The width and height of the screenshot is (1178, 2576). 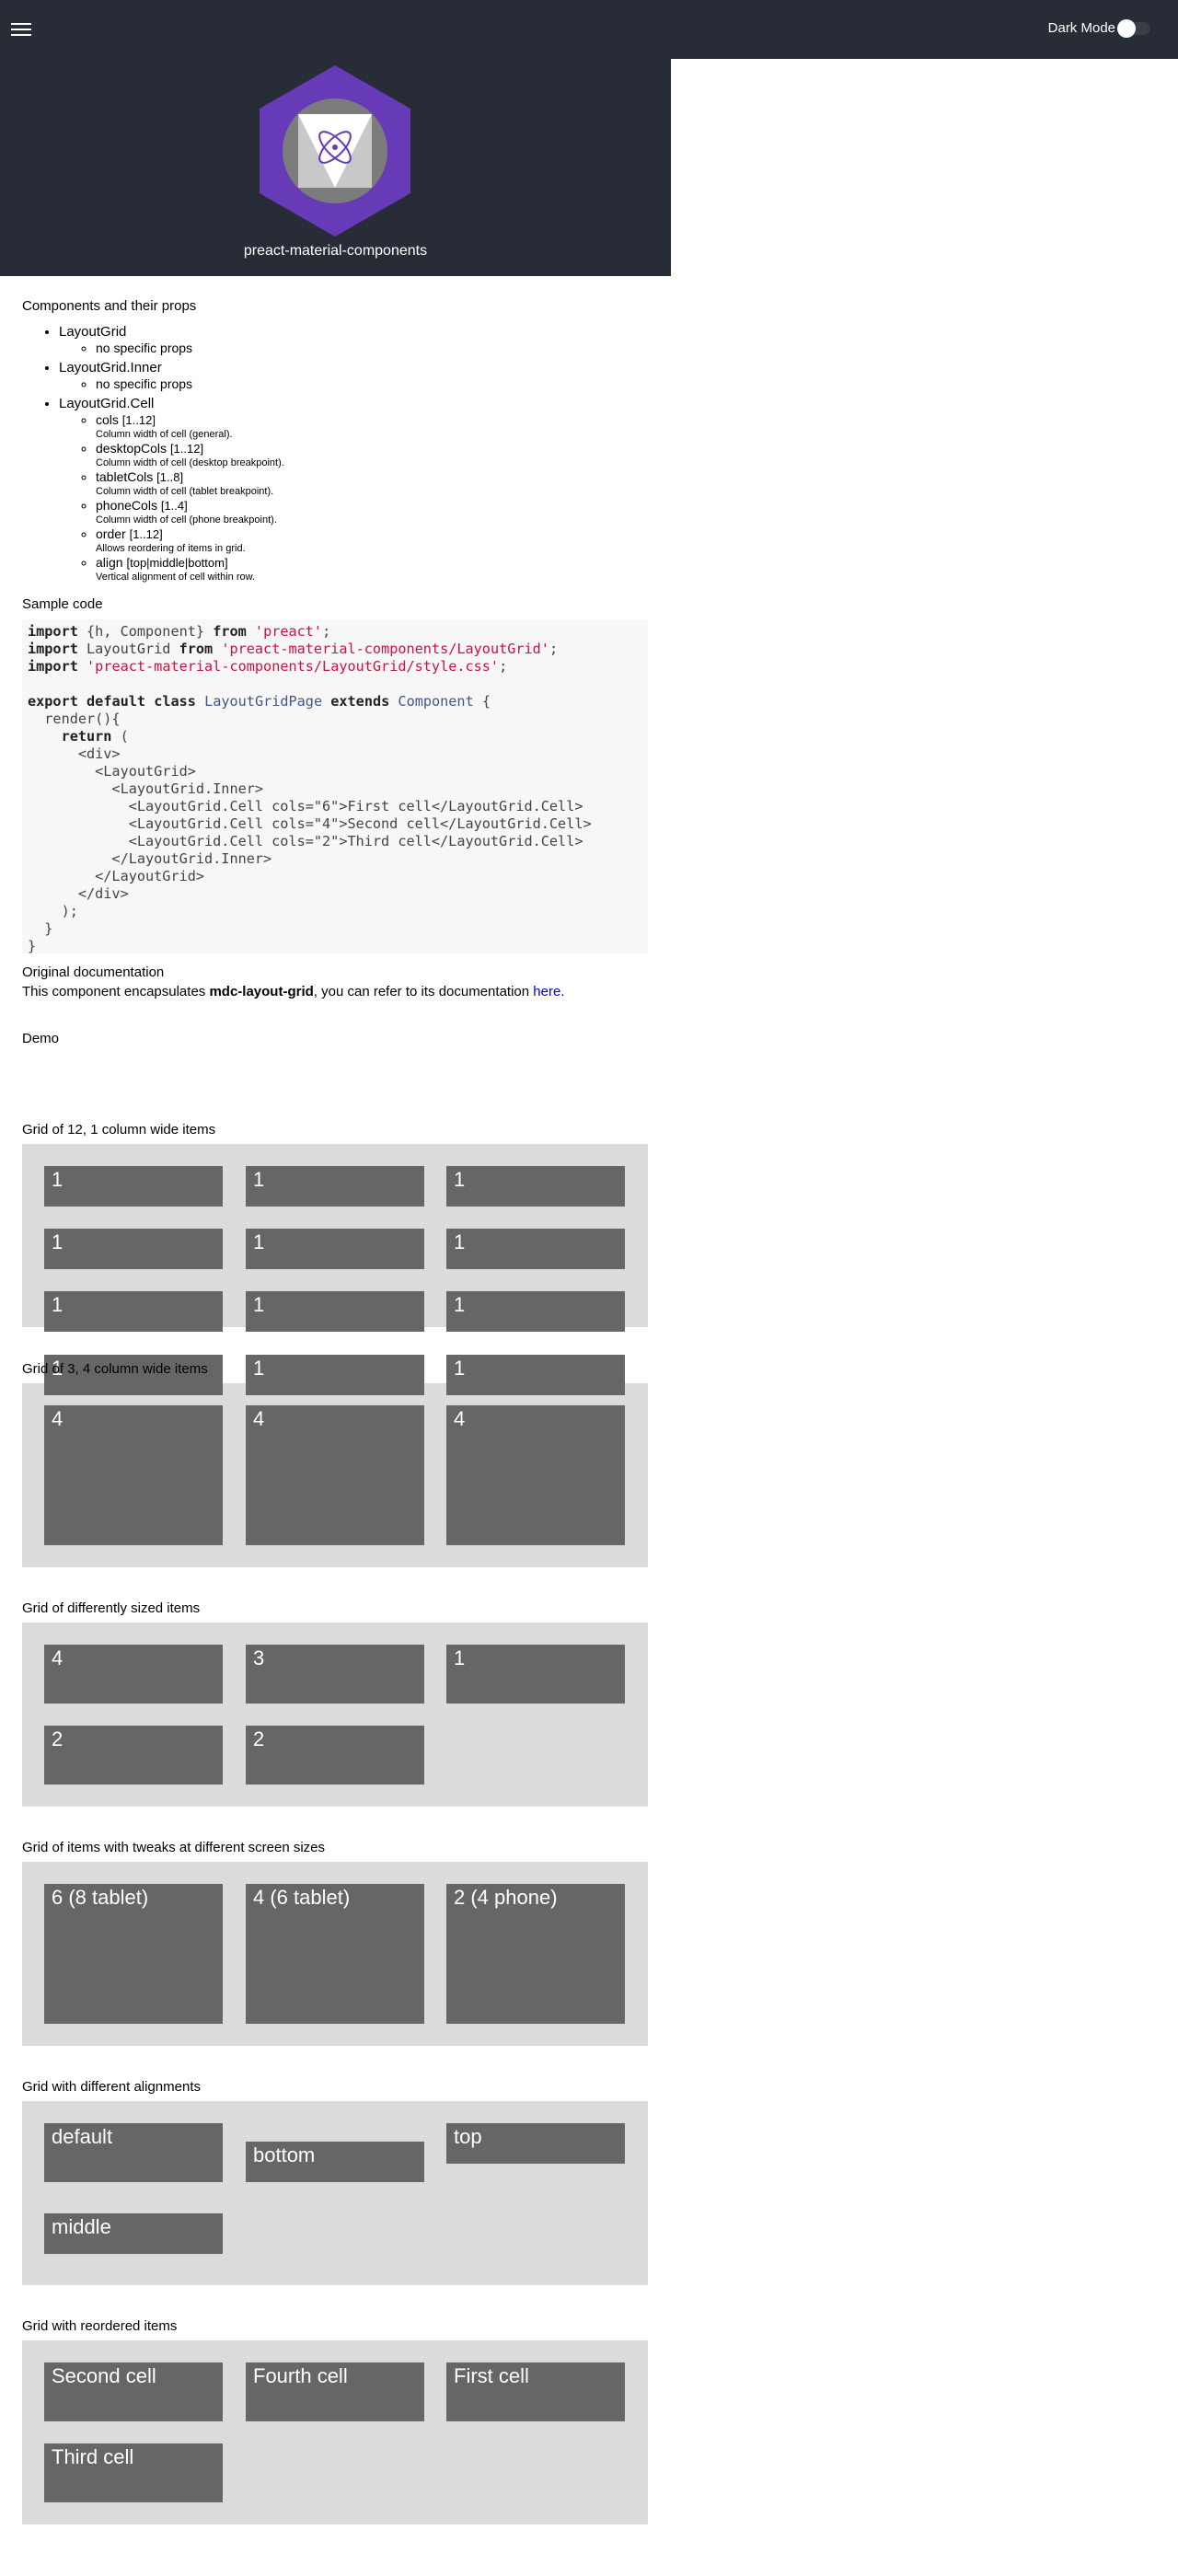 What do you see at coordinates (562, 991) in the screenshot?
I see `doc-end: .` at bounding box center [562, 991].